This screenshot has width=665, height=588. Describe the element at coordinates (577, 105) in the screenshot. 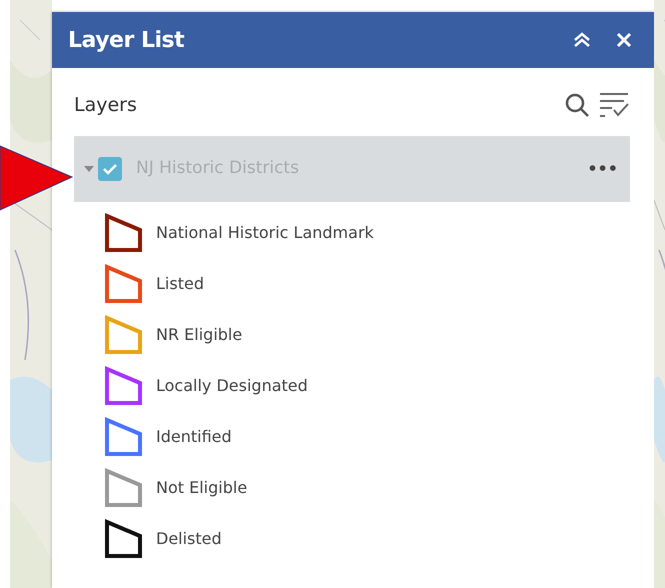

I see `search-icon` at that location.